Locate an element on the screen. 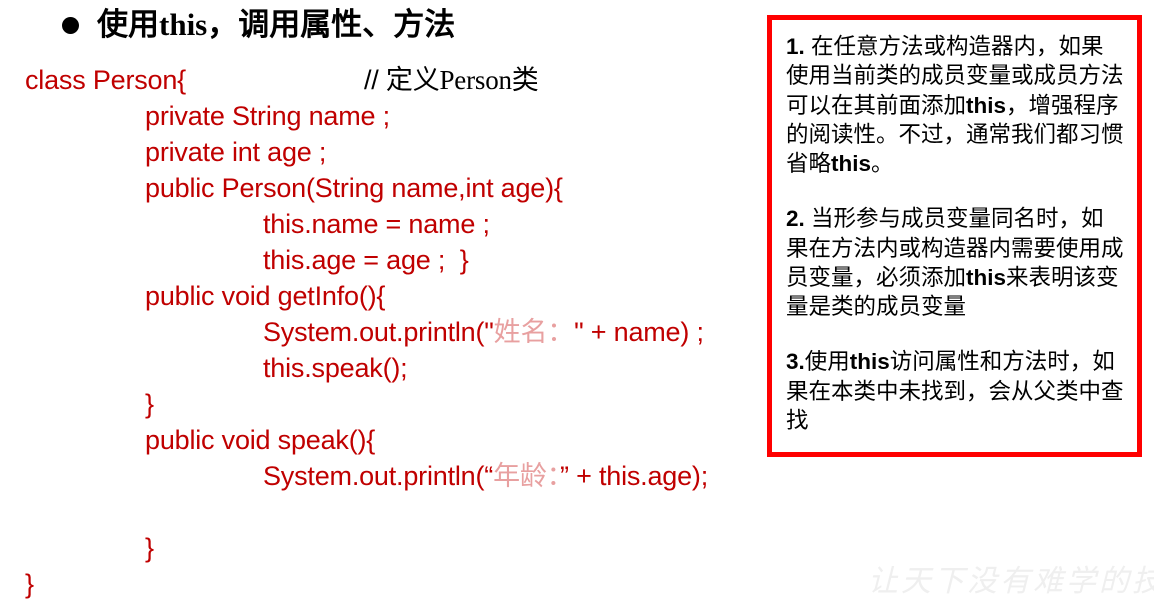 This screenshot has height=603, width=1154. code-line: private String name ; is located at coordinates (425, 116).